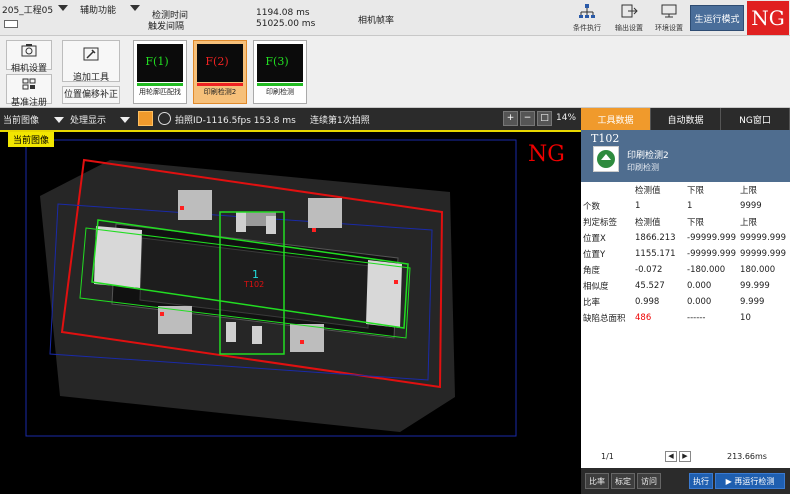  What do you see at coordinates (600, 223) in the screenshot?
I see `table-cell: 判定标签` at bounding box center [600, 223].